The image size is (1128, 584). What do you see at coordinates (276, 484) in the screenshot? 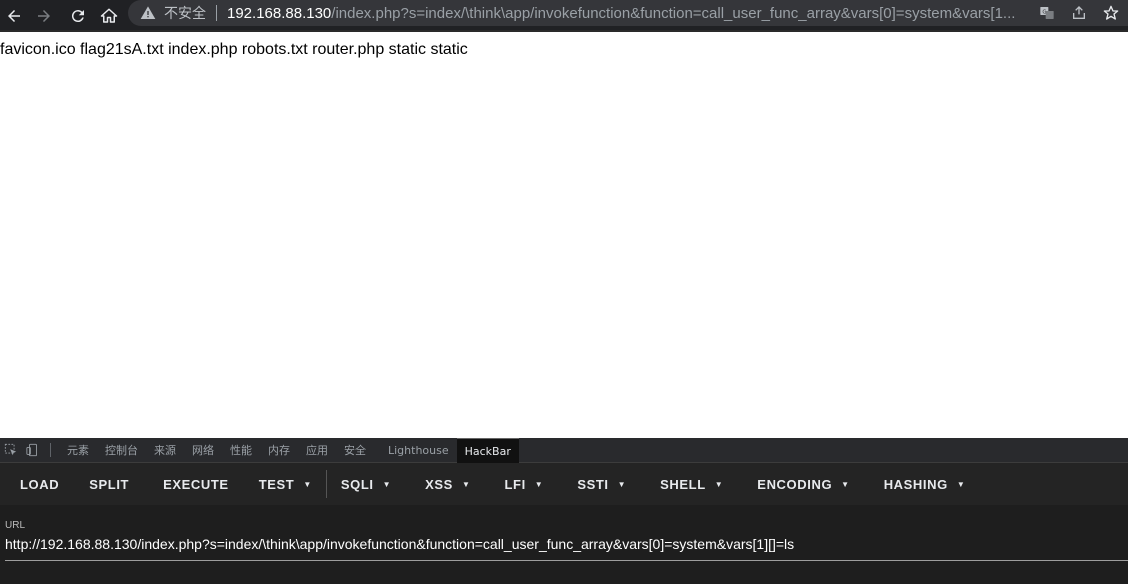
I see `test-label: TEST` at bounding box center [276, 484].